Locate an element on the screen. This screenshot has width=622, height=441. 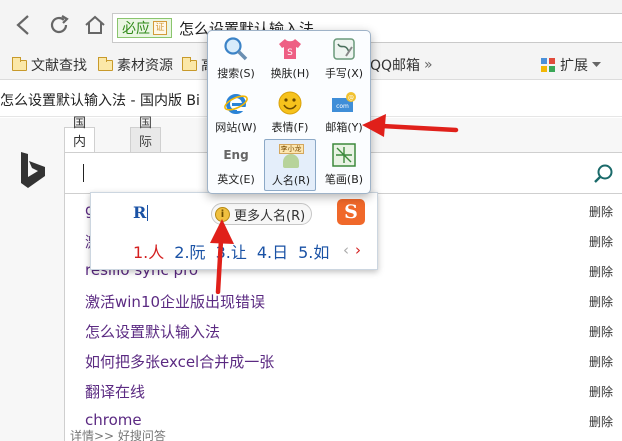
search-engine-label: 必应 is located at coordinates (136, 29).